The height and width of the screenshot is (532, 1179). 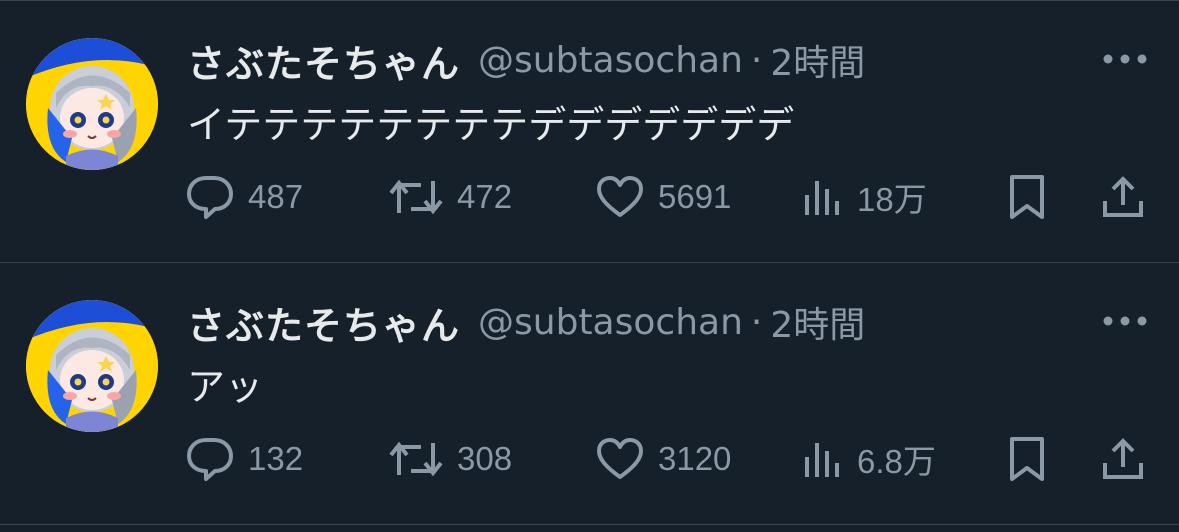 I want to click on retweet-count: 308, so click(x=485, y=458).